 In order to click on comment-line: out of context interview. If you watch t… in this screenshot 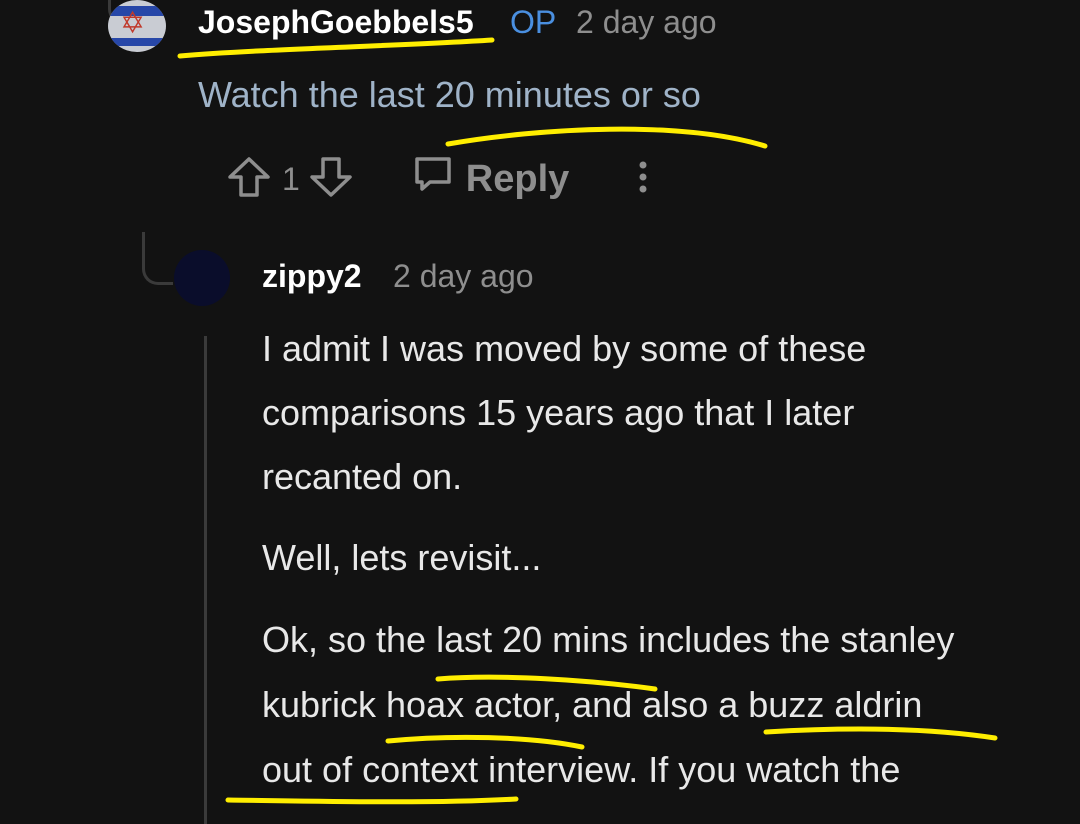, I will do `click(581, 769)`.